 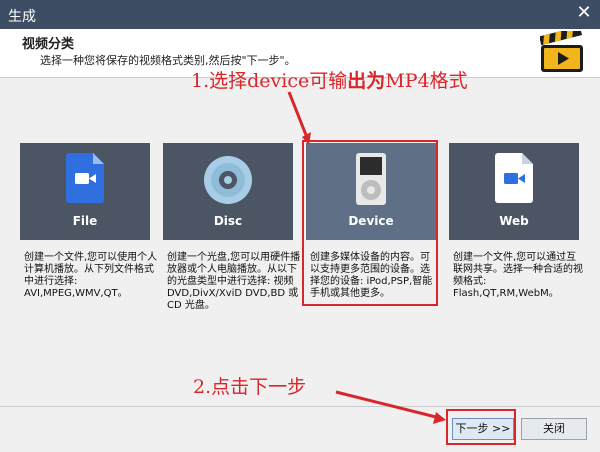 I want to click on card-disc: Disc, so click(x=228, y=191).